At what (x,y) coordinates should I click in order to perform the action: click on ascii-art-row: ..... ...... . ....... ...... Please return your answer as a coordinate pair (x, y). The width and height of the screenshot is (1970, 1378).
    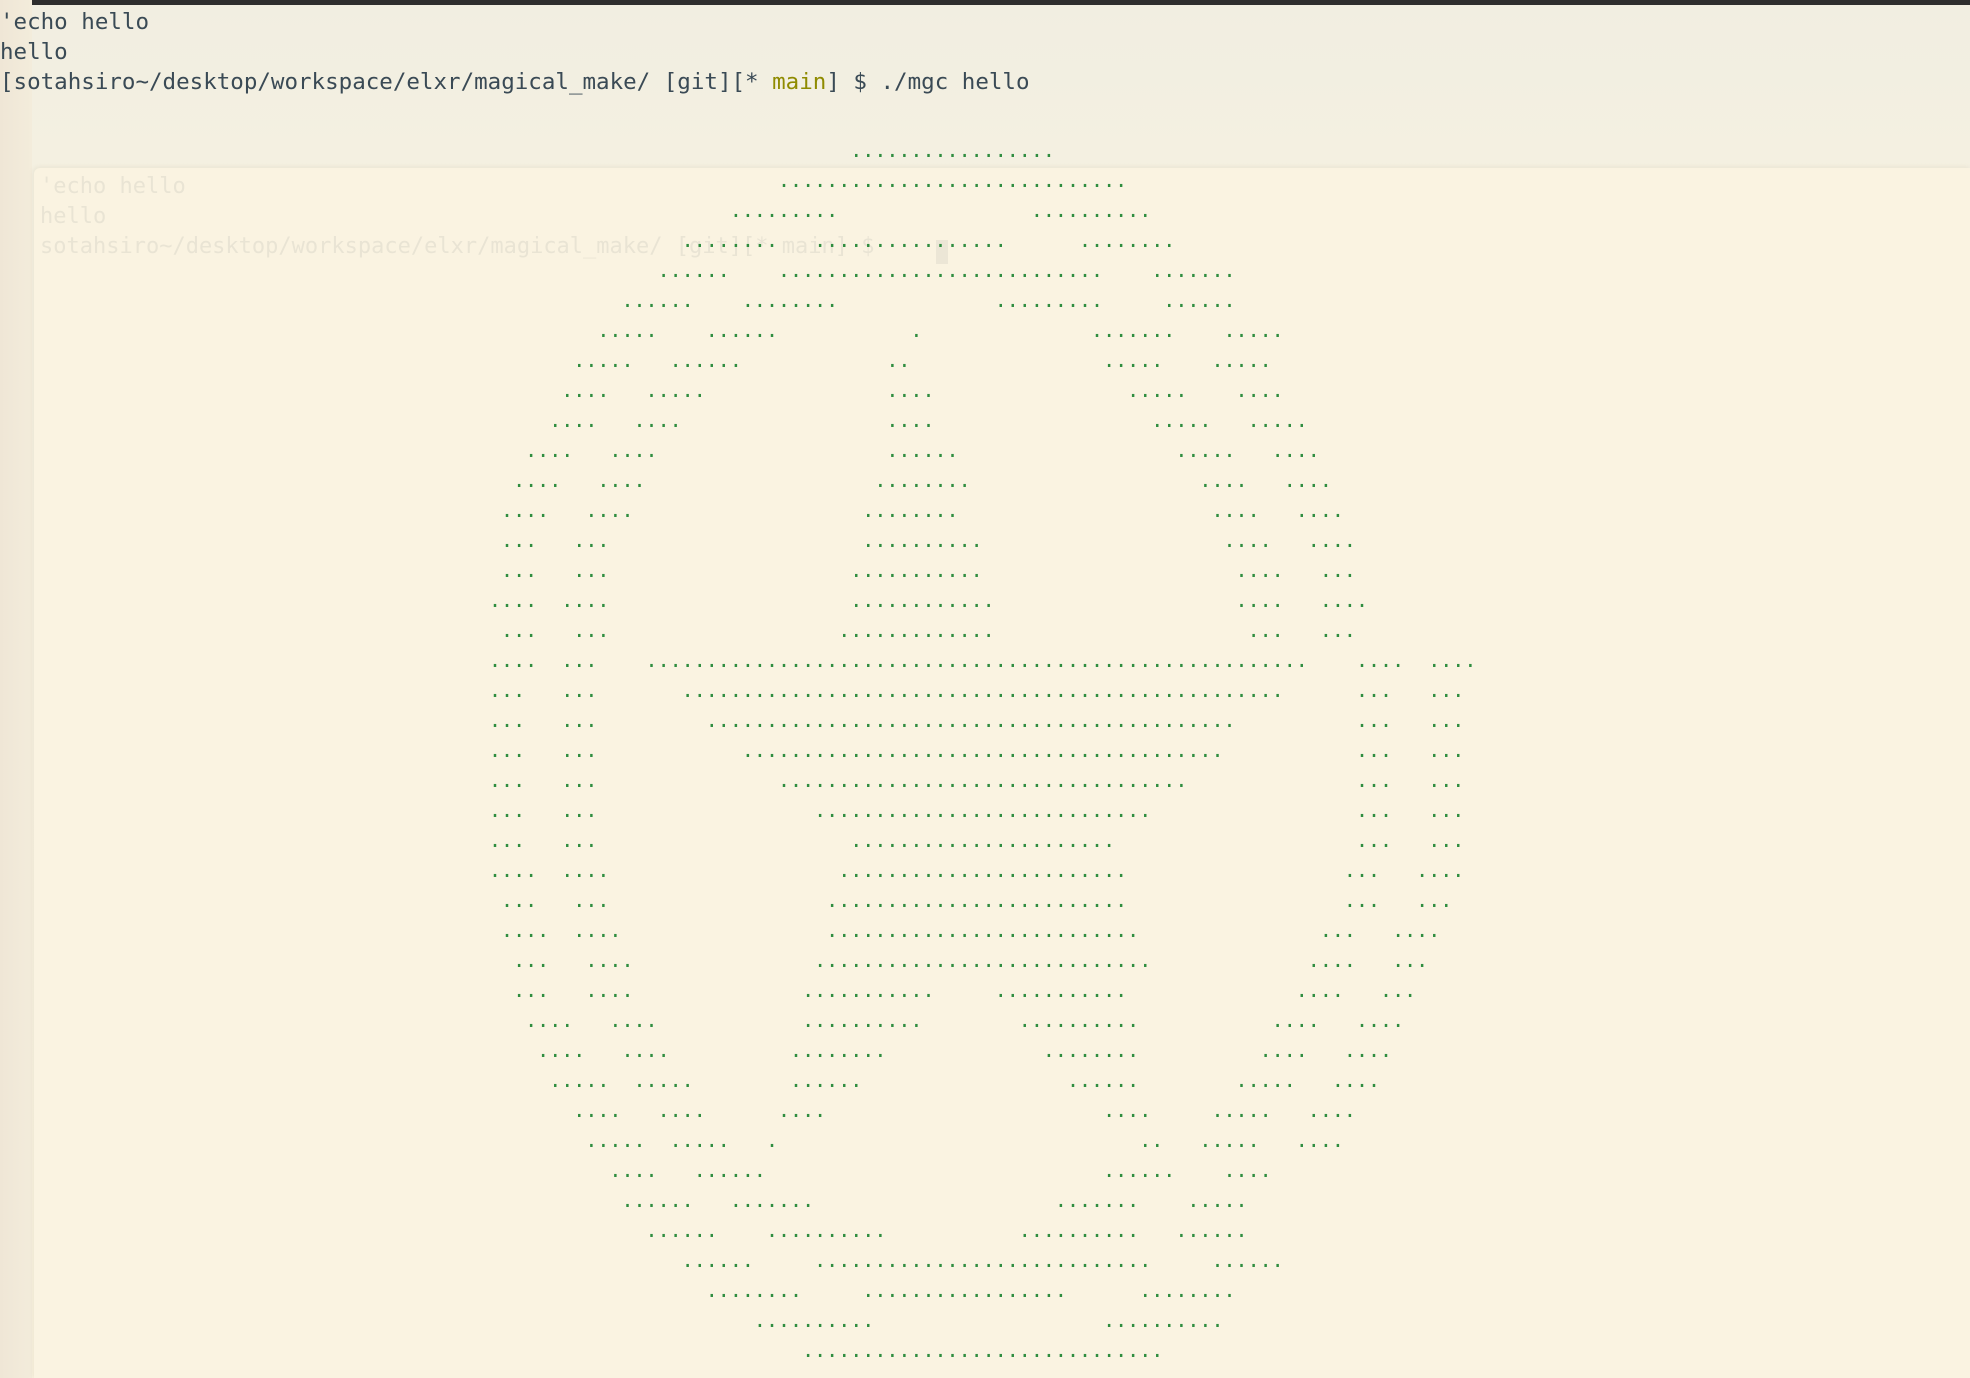
    Looking at the image, I should click on (916, 330).